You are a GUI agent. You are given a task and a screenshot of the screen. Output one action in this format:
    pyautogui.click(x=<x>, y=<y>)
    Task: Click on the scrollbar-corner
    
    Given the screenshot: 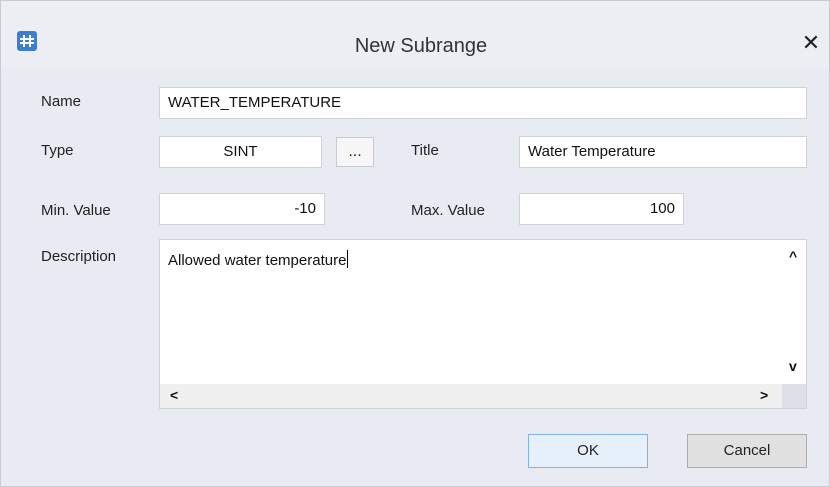 What is the action you would take?
    pyautogui.click(x=794, y=396)
    